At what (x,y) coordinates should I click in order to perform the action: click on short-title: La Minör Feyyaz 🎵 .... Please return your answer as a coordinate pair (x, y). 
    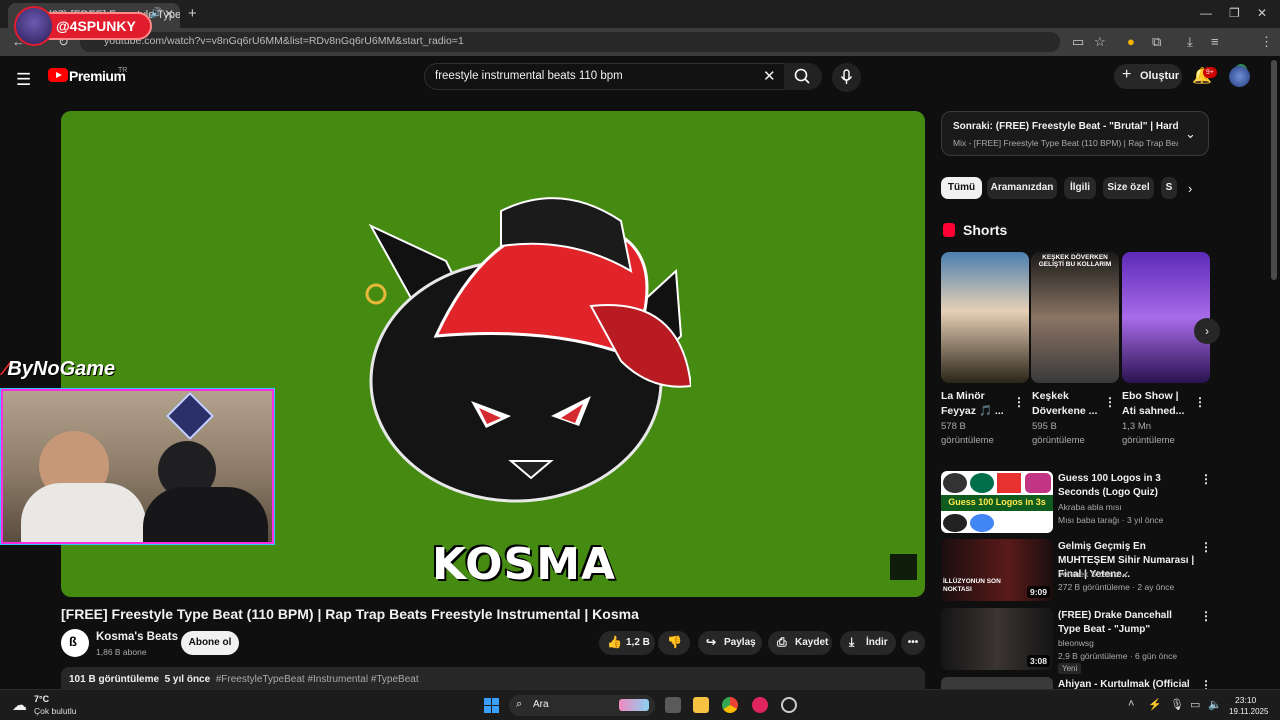
    Looking at the image, I should click on (972, 404).